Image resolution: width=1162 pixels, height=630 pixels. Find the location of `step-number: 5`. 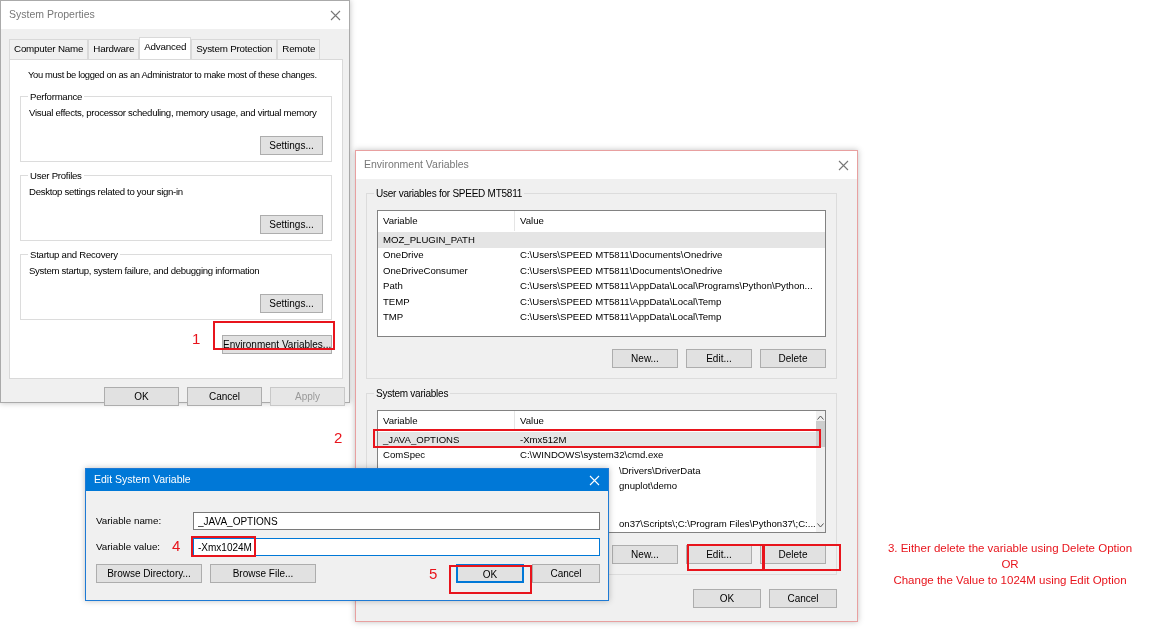

step-number: 5 is located at coordinates (433, 573).